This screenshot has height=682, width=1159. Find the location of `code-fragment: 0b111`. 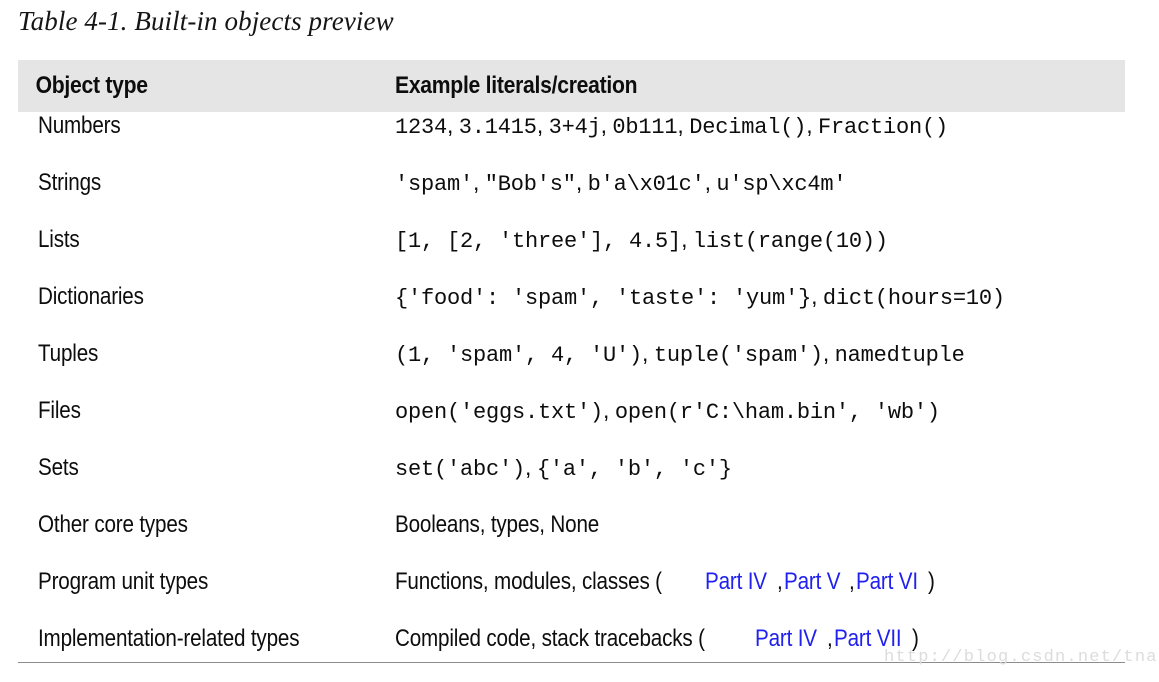

code-fragment: 0b111 is located at coordinates (645, 127).